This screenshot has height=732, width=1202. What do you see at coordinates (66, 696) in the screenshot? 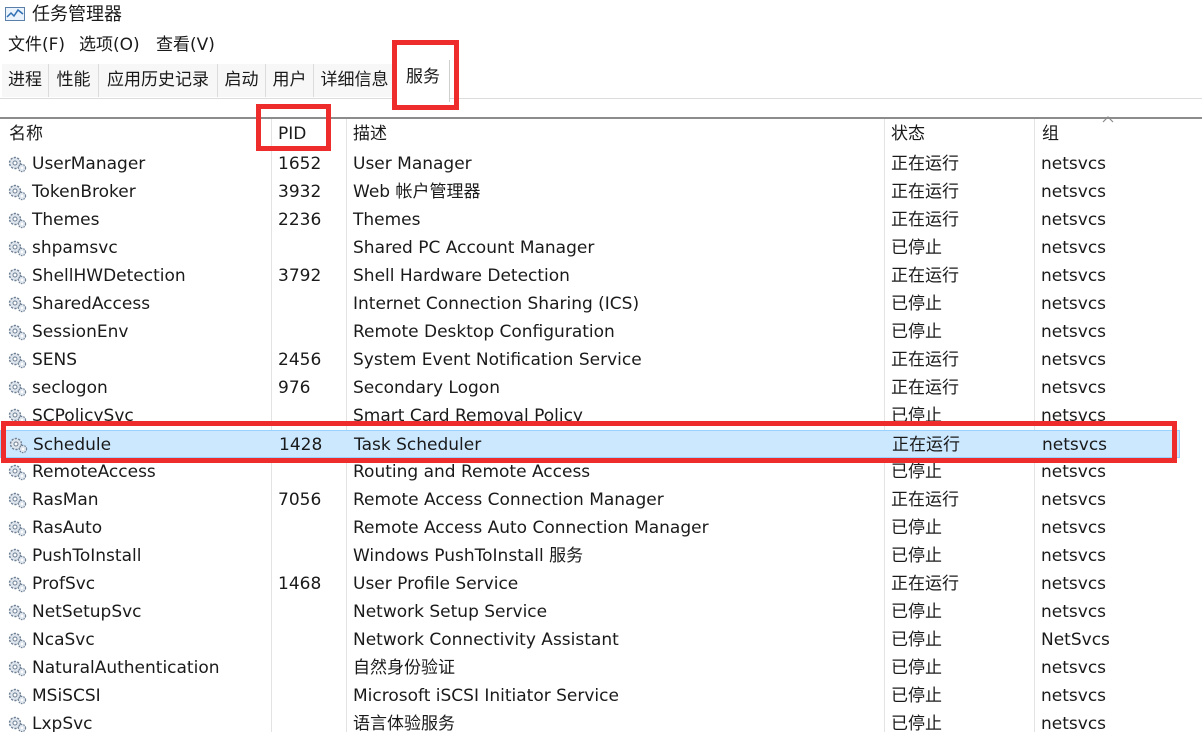
I see `service-name-cell: MSiSCSI` at bounding box center [66, 696].